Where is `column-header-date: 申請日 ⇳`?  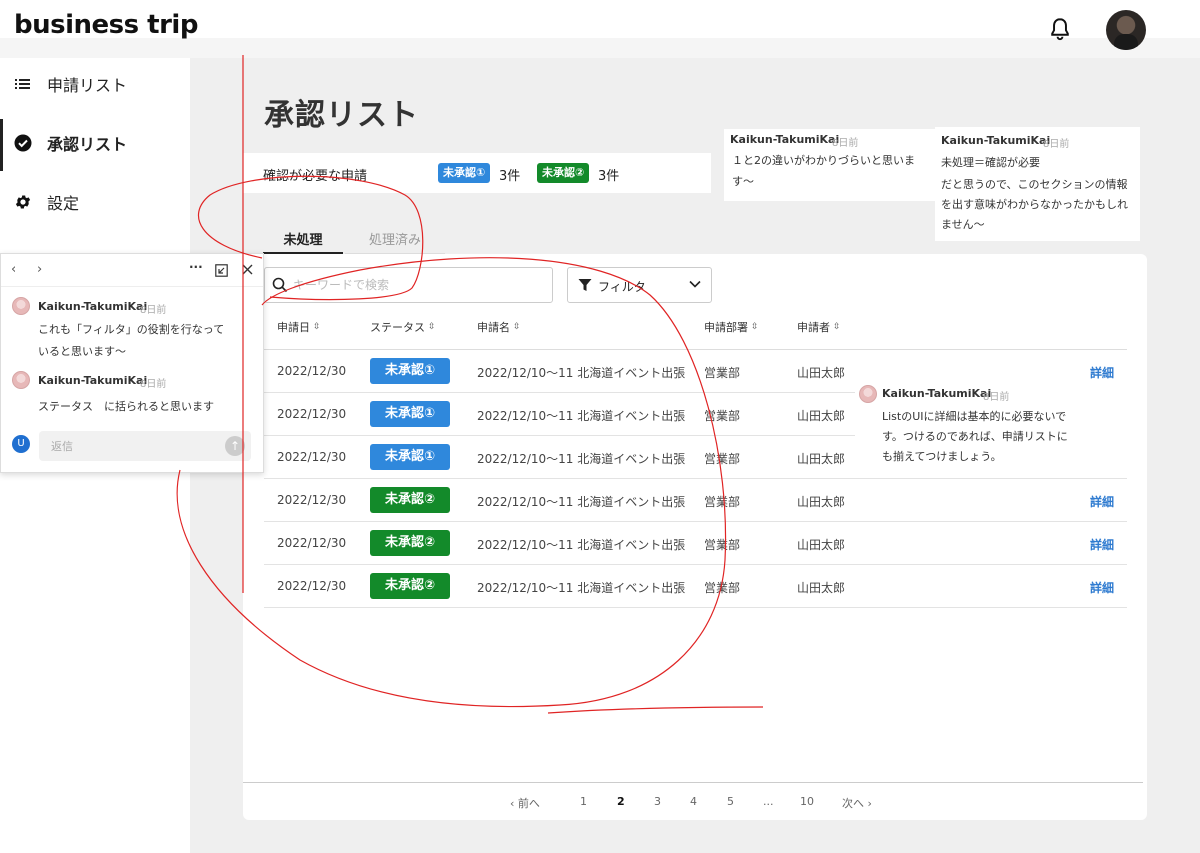 column-header-date: 申請日 ⇳ is located at coordinates (299, 327).